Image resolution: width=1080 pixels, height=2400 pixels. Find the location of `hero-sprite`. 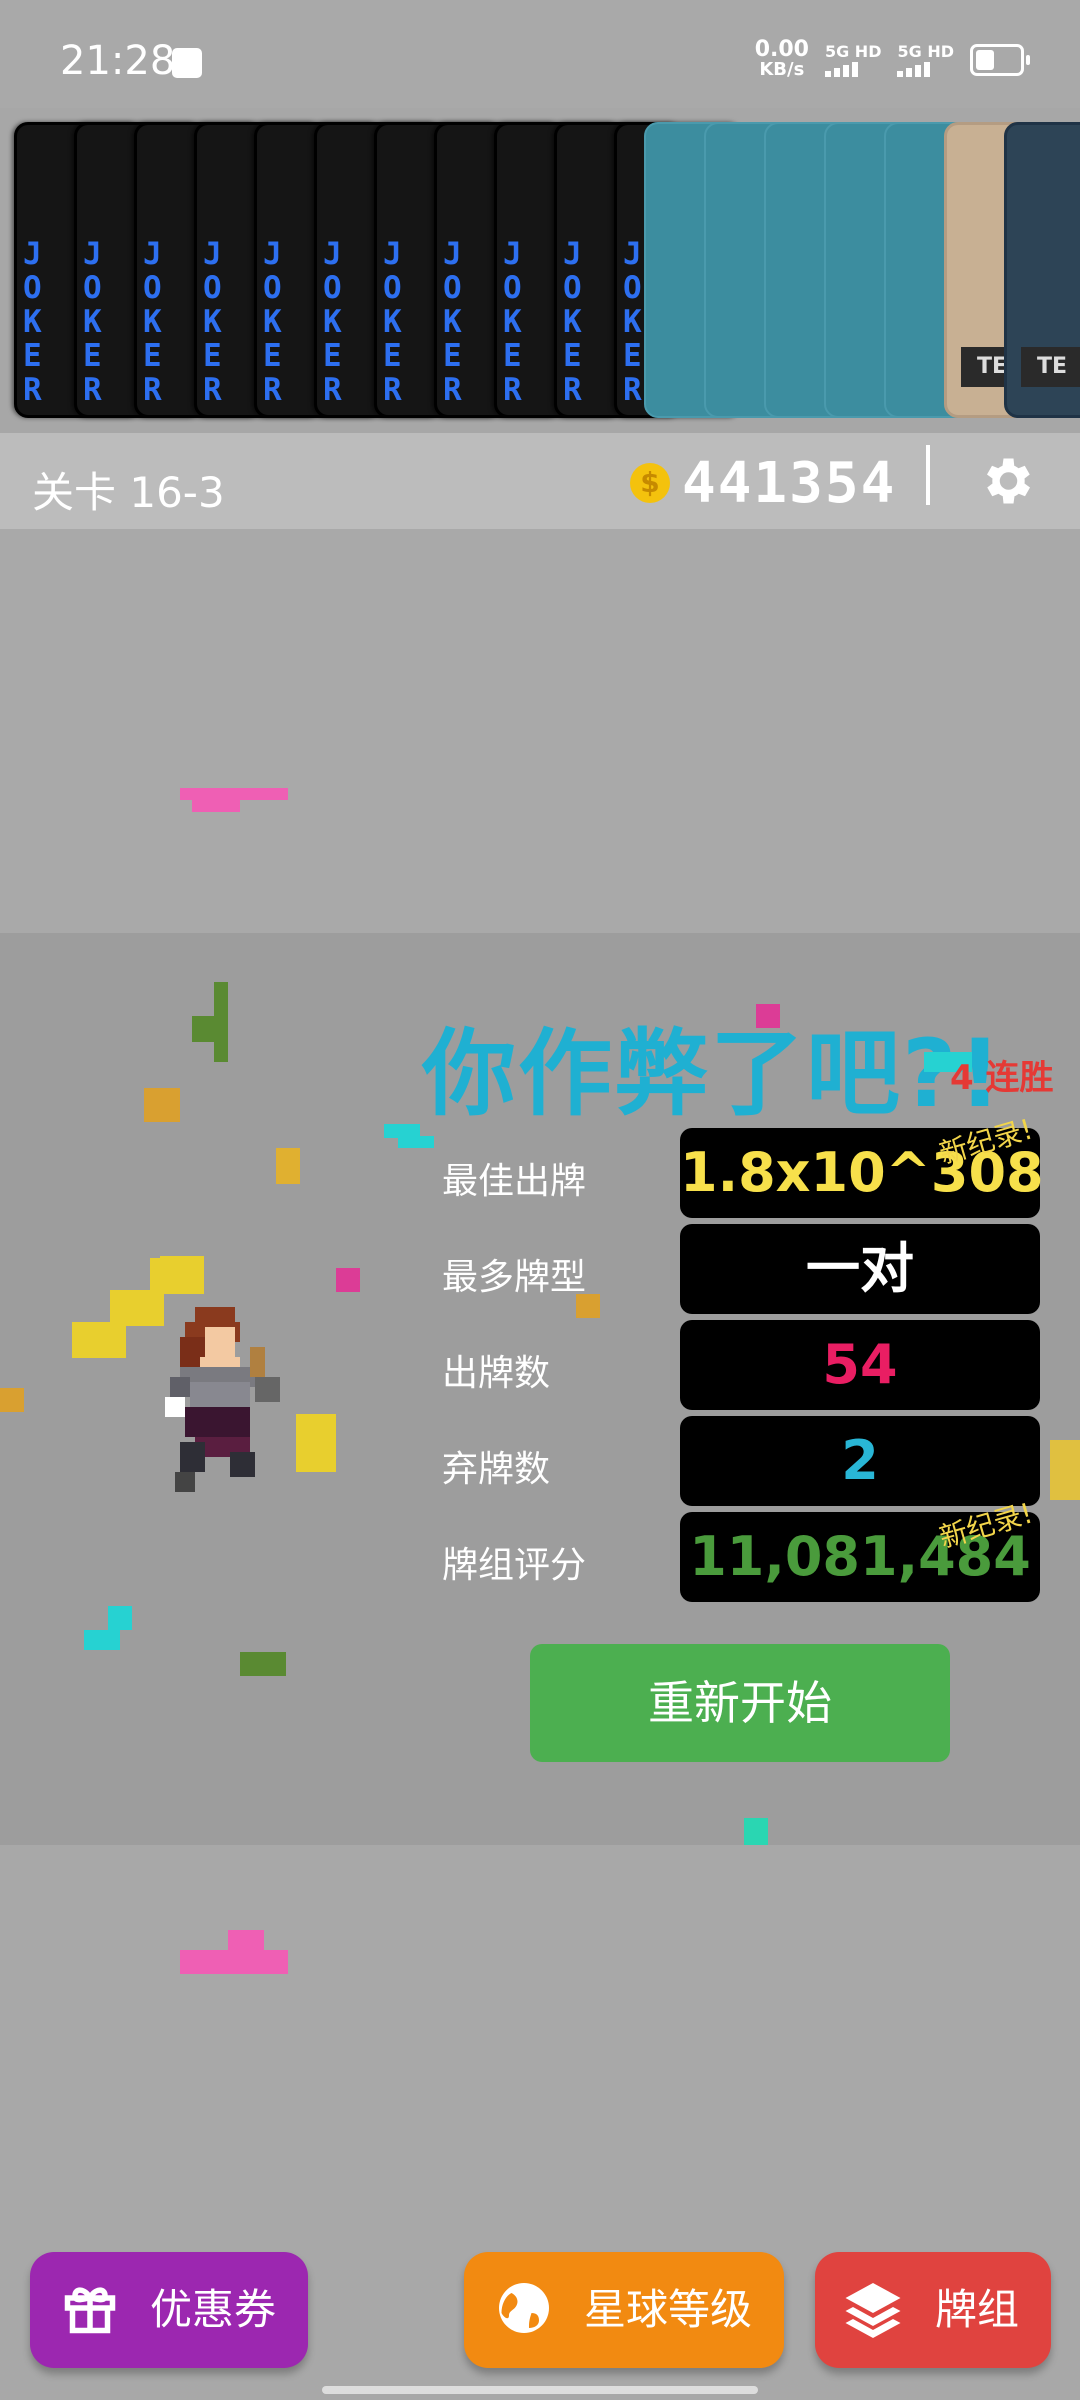

hero-sprite is located at coordinates (222, 1399).